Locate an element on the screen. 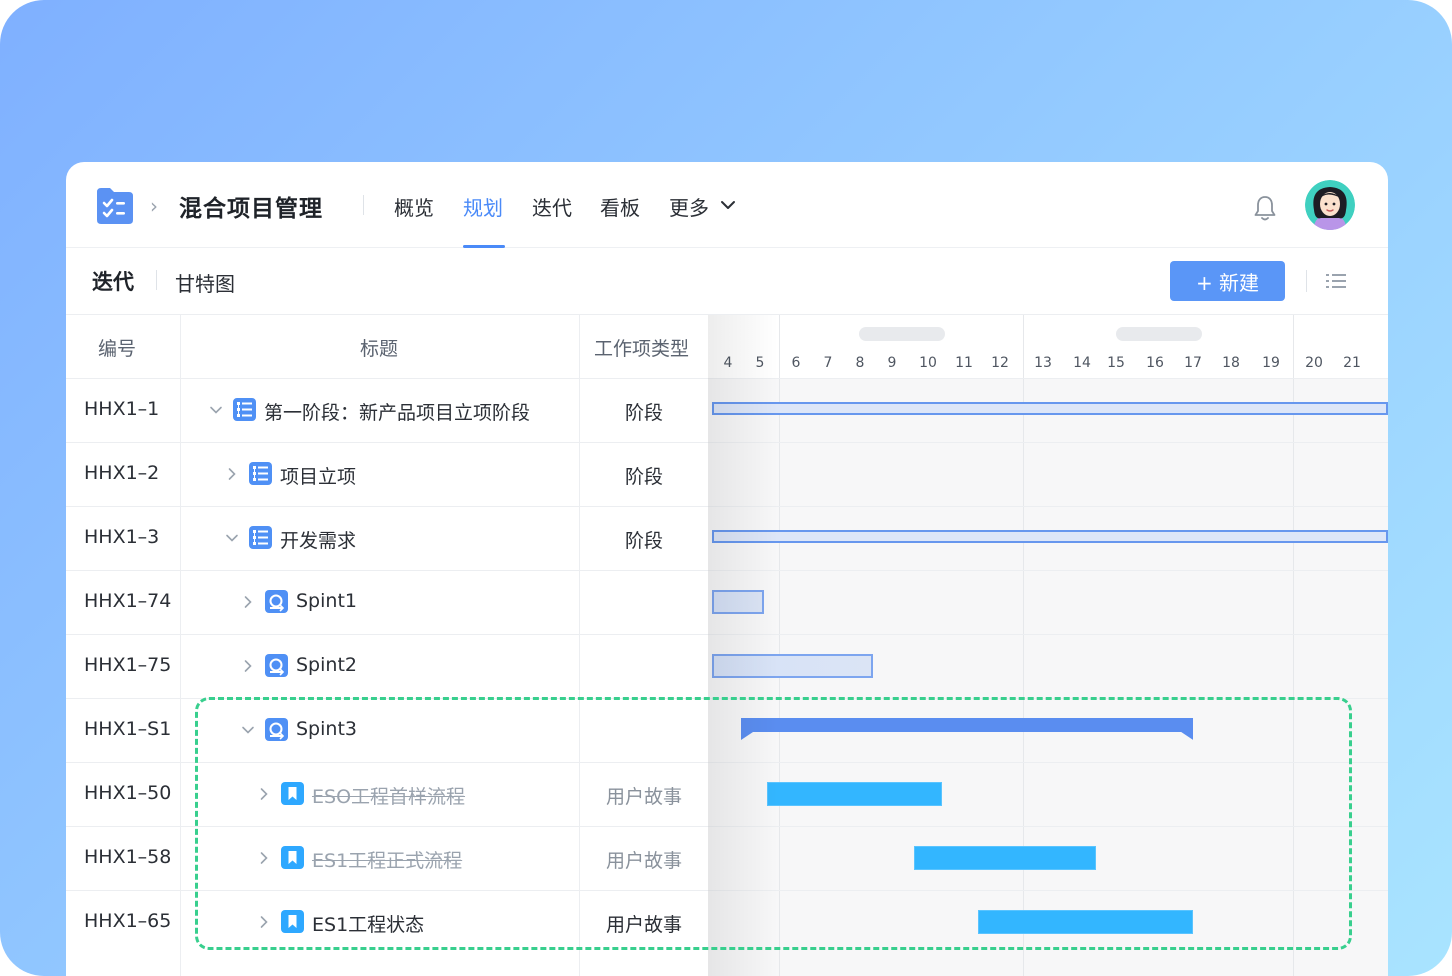 This screenshot has width=1452, height=976. column-header-type: 工作项类型 is located at coordinates (641, 347).